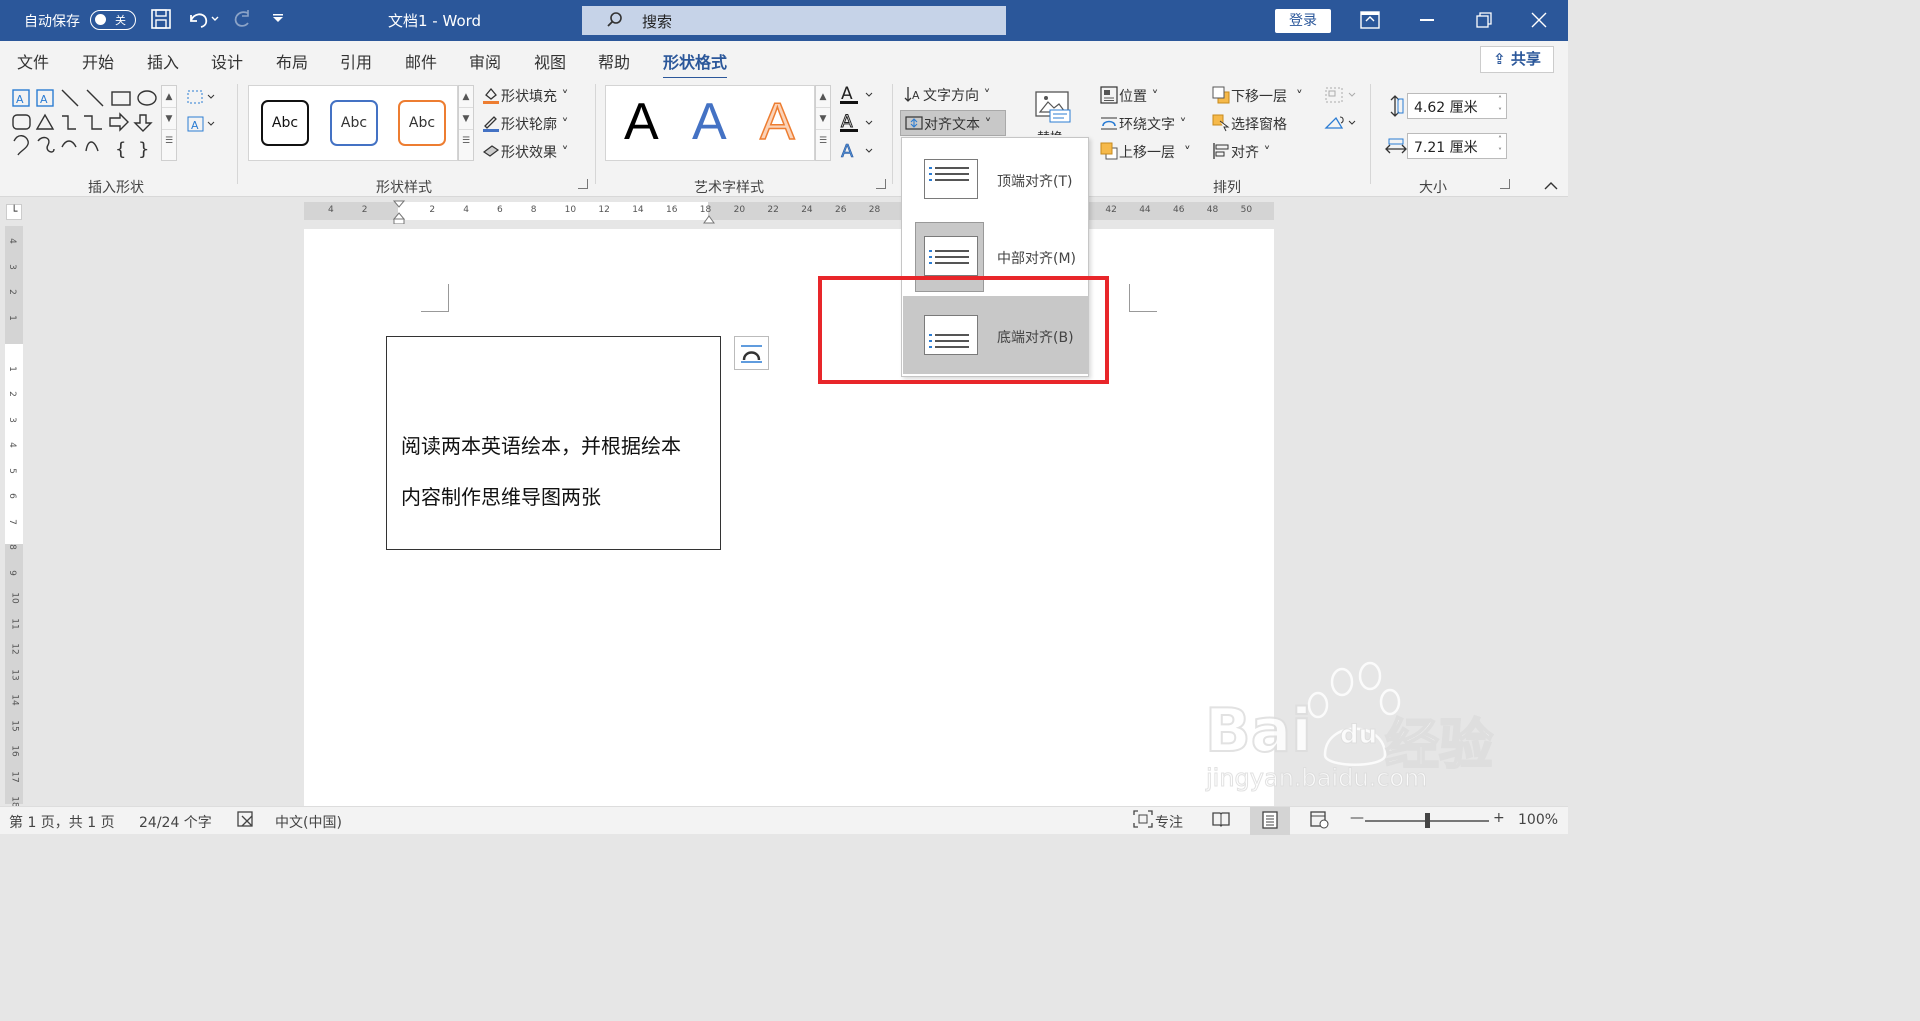 The image size is (1920, 1021). I want to click on tab-references: 引用, so click(356, 61).